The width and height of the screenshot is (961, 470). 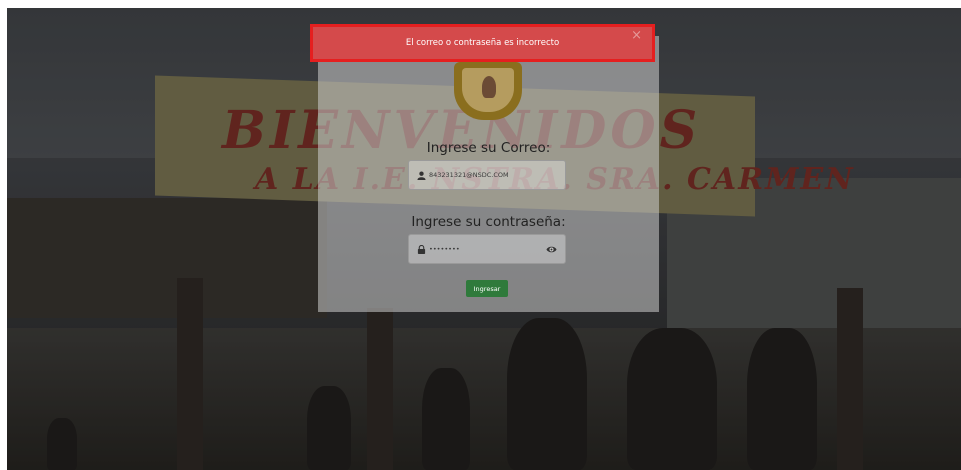 I want to click on password-field, so click(x=487, y=249).